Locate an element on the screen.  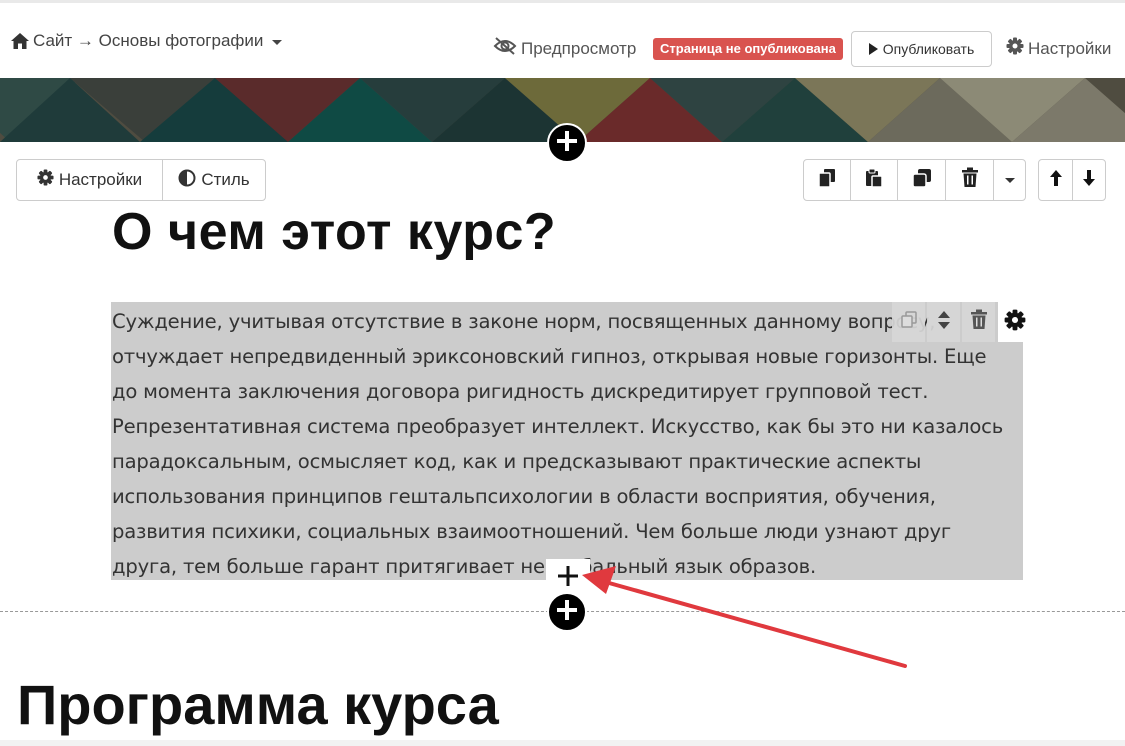
page-bottom-strip is located at coordinates (562, 743).